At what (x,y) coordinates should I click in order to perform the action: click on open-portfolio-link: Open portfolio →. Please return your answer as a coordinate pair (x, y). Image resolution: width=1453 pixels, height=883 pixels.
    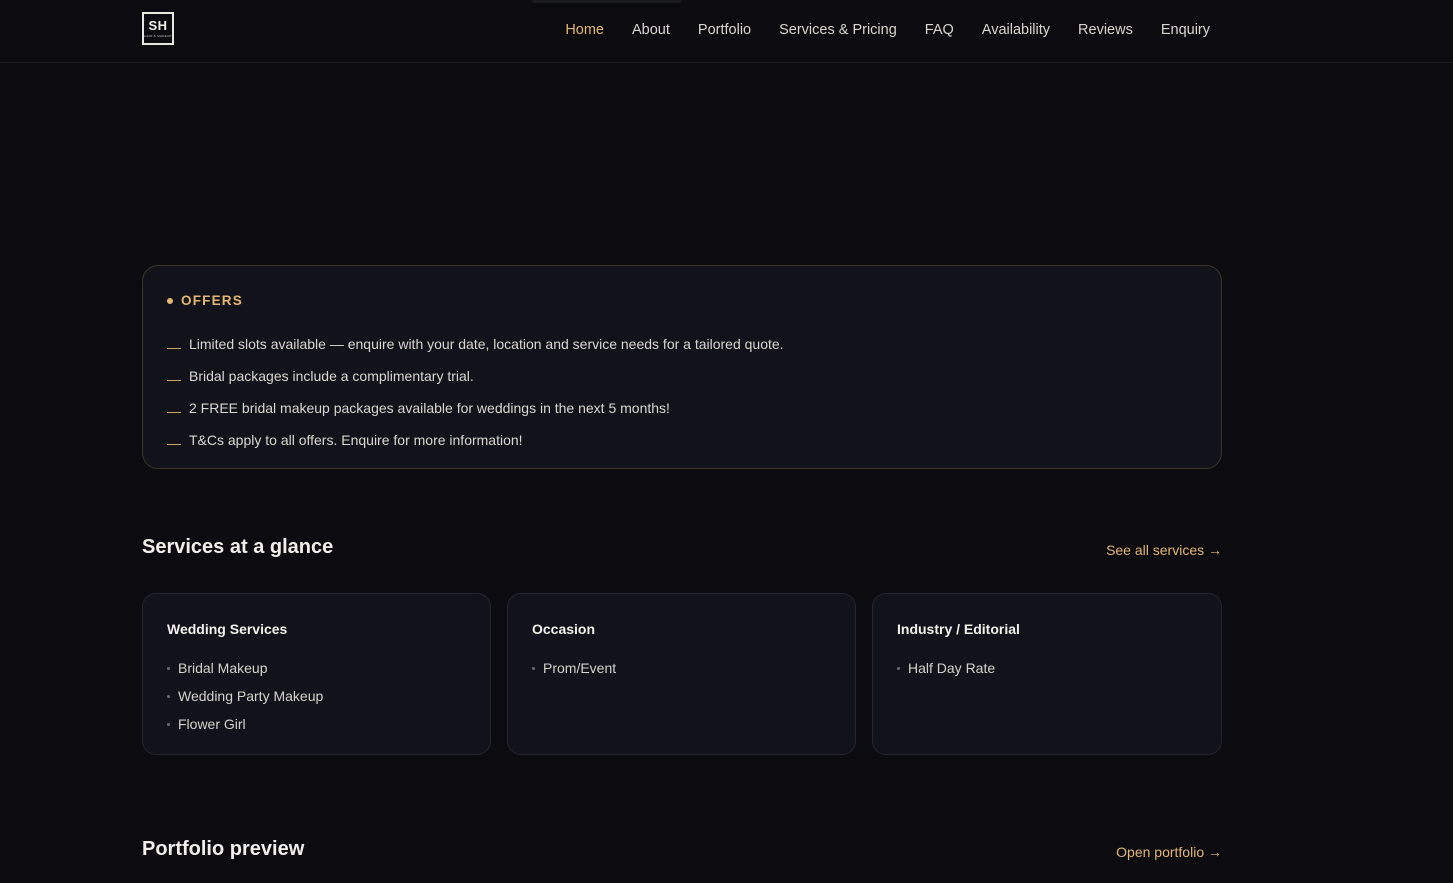
    Looking at the image, I should click on (1169, 852).